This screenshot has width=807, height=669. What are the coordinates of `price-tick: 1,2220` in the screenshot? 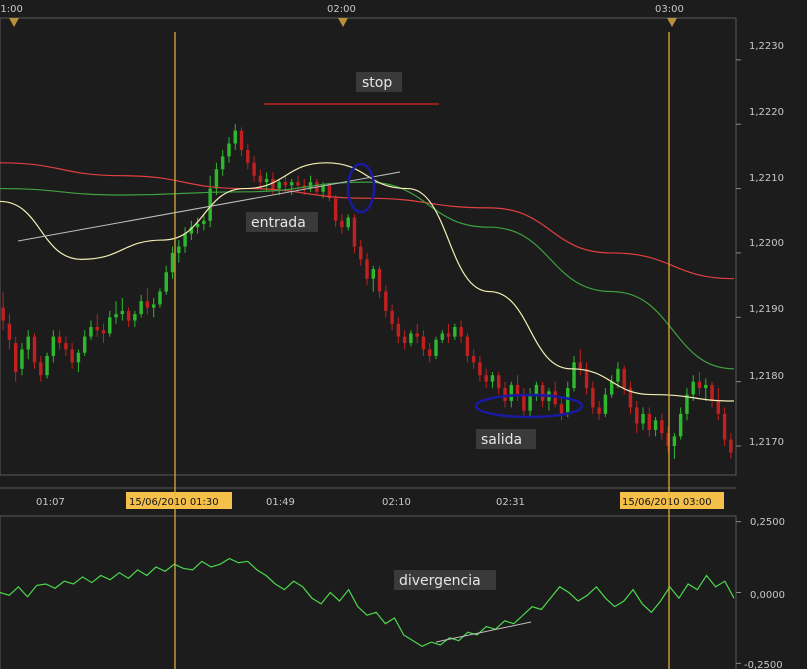 It's located at (766, 112).